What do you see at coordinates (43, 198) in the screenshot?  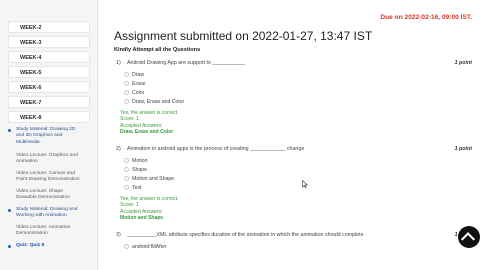 I see `sidebar-item-line: Drawable Demonstration` at bounding box center [43, 198].